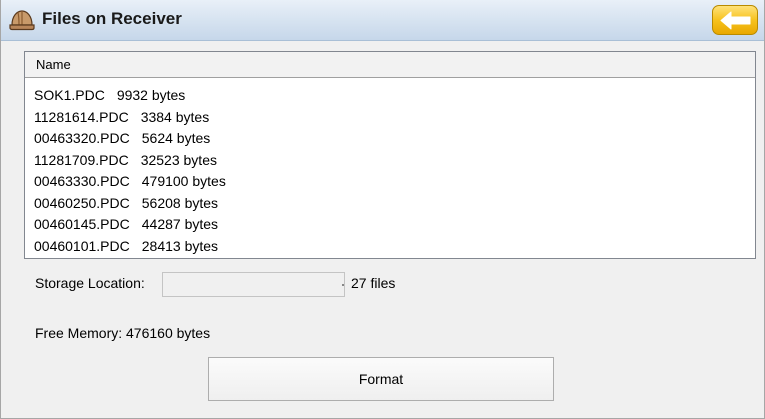  What do you see at coordinates (82, 245) in the screenshot?
I see `file-name: 00460101.PDC` at bounding box center [82, 245].